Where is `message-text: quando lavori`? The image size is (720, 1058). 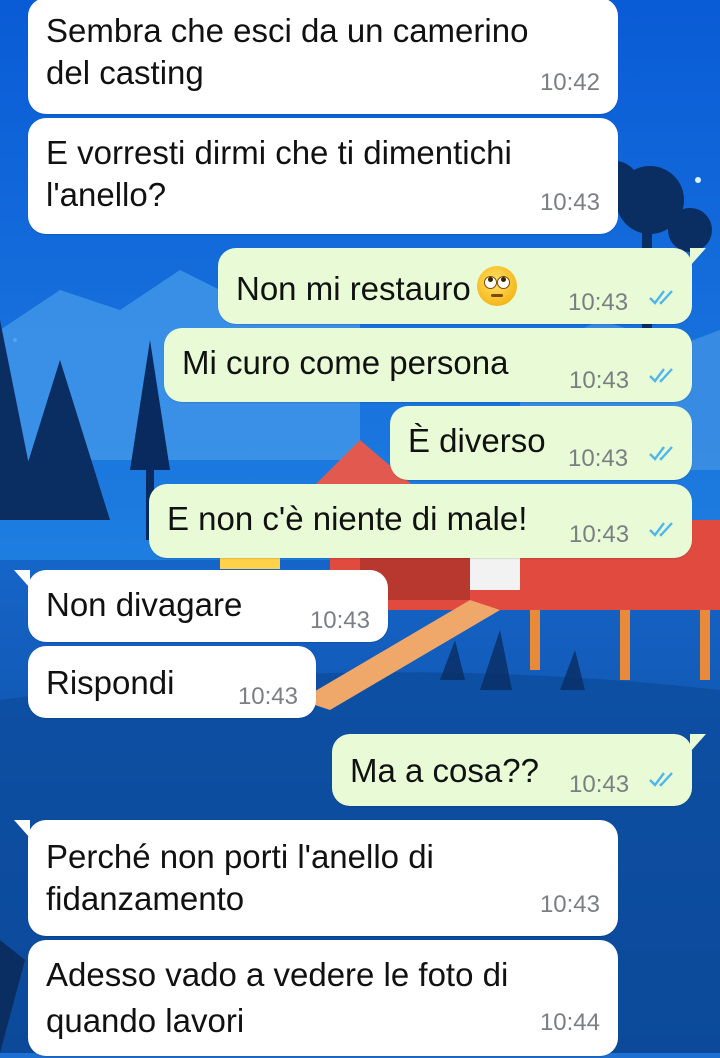 message-text: quando lavori is located at coordinates (145, 1020).